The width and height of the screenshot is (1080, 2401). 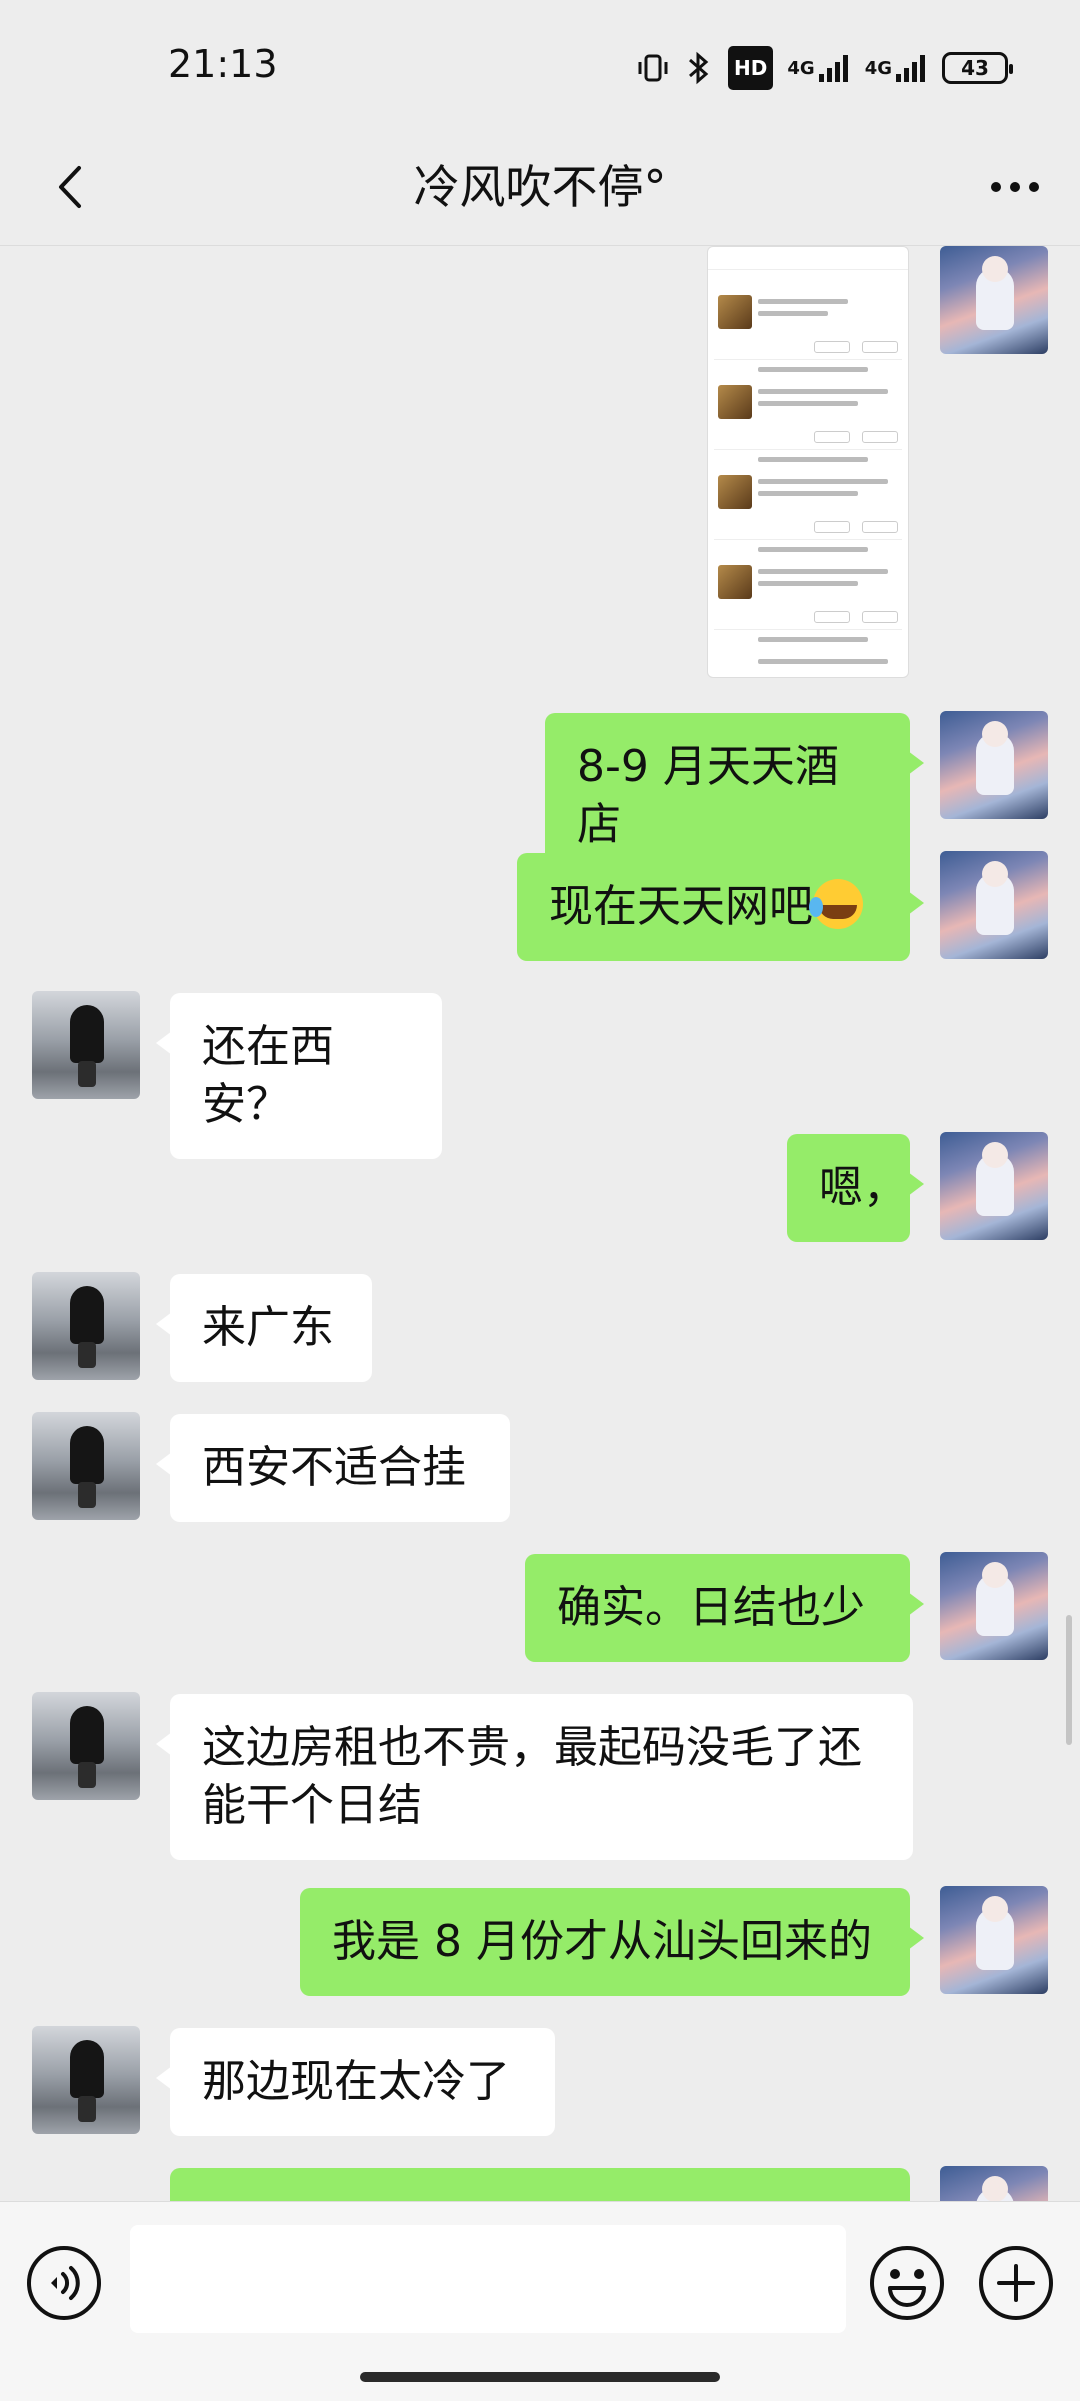 I want to click on more-dots-icon, so click(x=1015, y=187).